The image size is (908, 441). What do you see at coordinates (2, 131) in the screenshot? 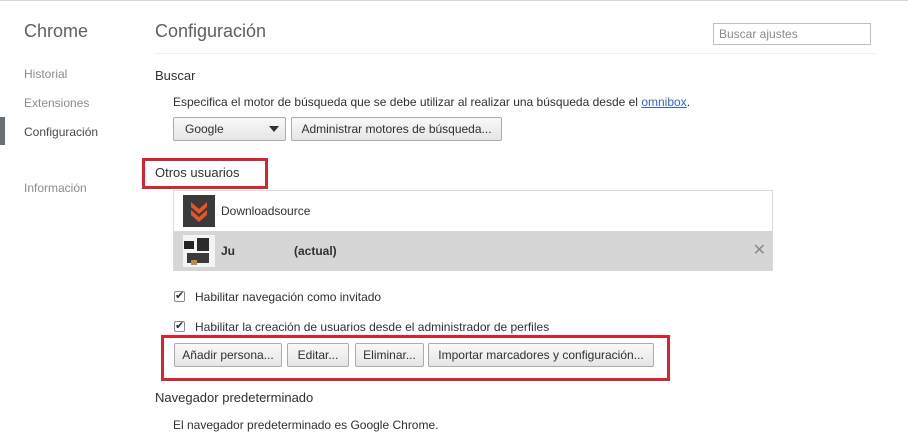
I see `sidebar-active-indicator` at bounding box center [2, 131].